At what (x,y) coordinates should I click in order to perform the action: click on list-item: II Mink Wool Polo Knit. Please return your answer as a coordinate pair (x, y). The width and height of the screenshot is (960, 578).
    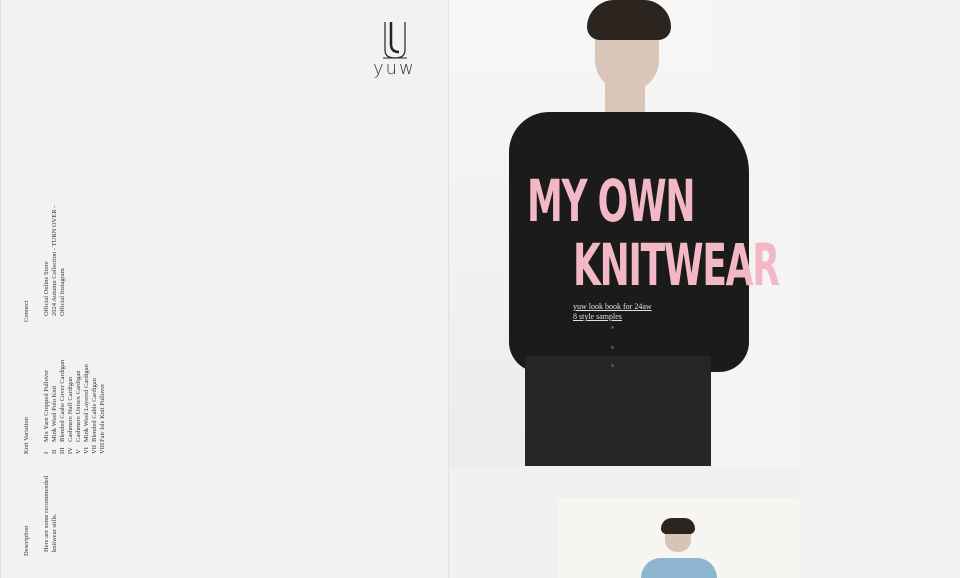
    Looking at the image, I should click on (55, 407).